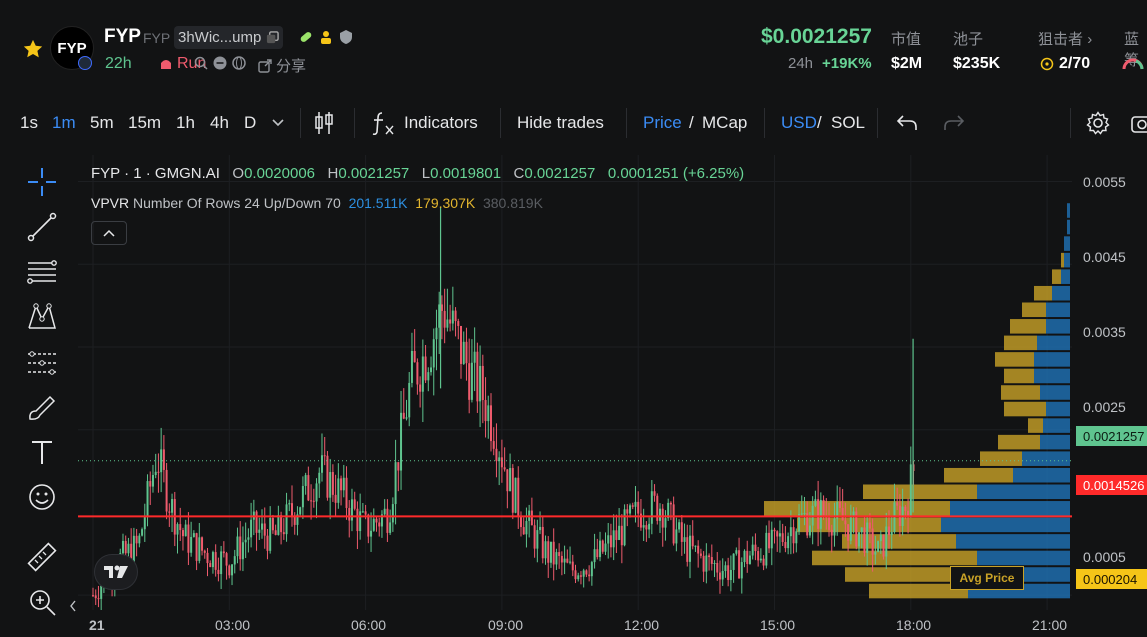 The image size is (1147, 637). Describe the element at coordinates (250, 123) in the screenshot. I see `interval-d: D` at that location.